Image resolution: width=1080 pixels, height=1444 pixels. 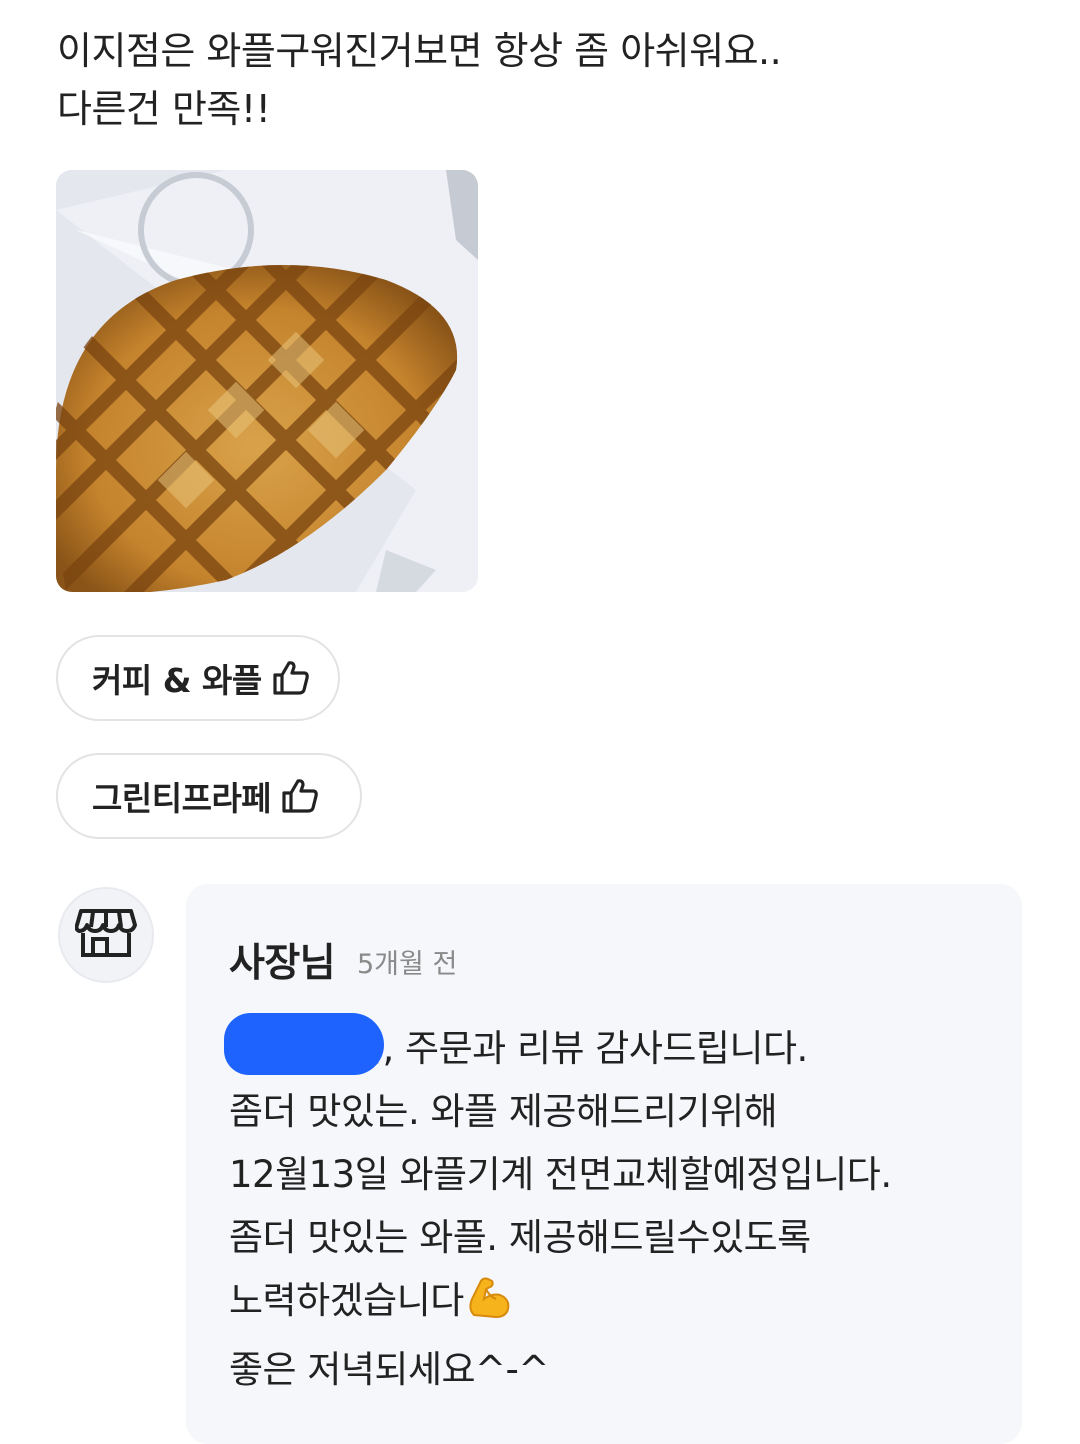 I want to click on review-line-2: 다른건 만족!!, so click(x=164, y=109).